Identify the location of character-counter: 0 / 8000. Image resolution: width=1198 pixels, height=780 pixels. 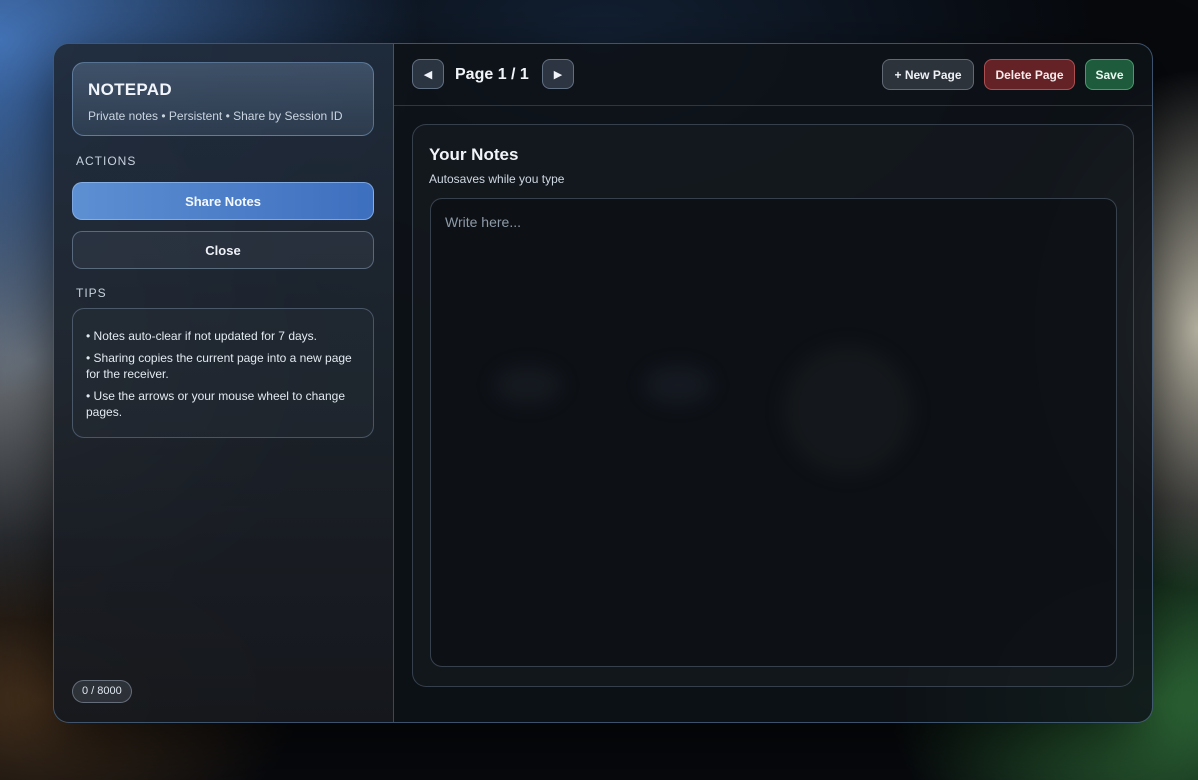
(102, 691).